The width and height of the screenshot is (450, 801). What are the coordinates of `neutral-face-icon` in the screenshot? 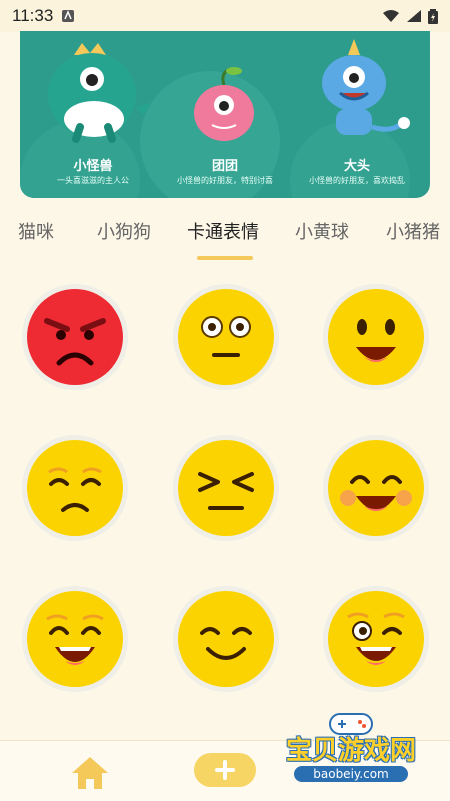 It's located at (226, 337).